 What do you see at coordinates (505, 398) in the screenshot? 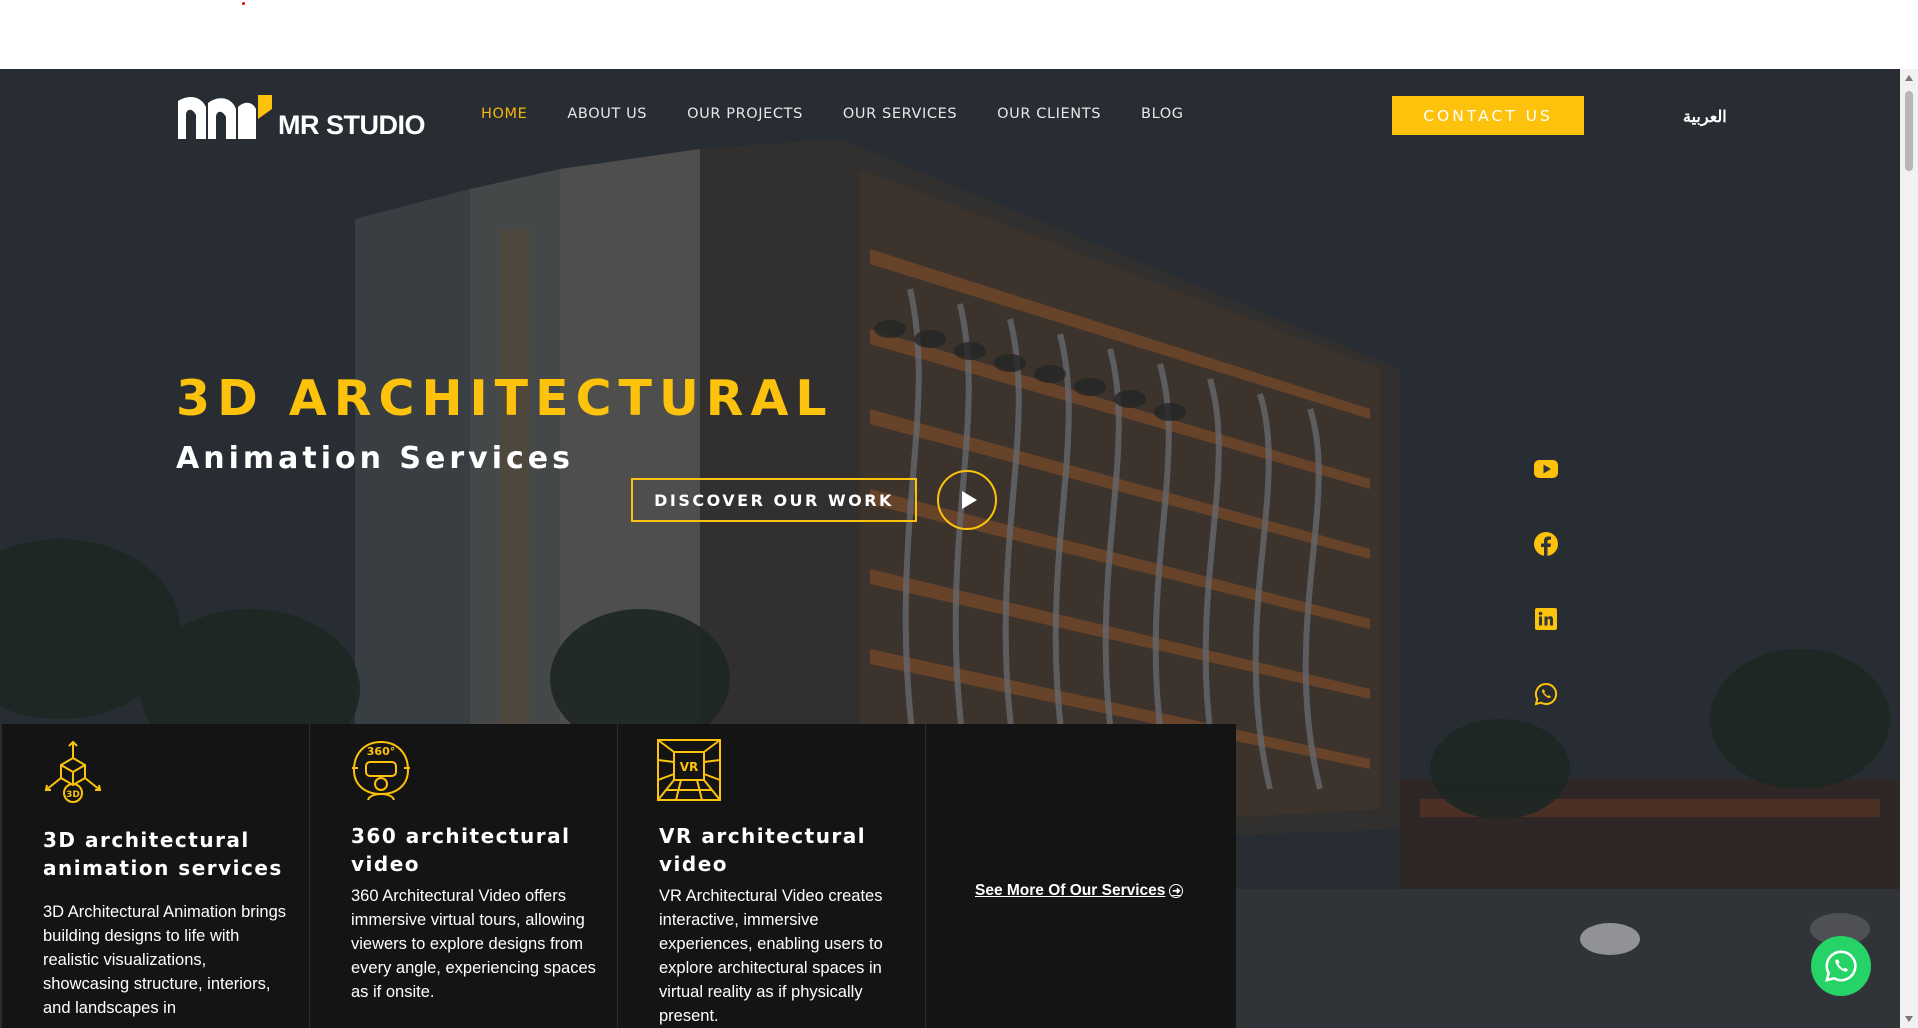
I see `hero-title: 3D ARCHITECTURAL` at bounding box center [505, 398].